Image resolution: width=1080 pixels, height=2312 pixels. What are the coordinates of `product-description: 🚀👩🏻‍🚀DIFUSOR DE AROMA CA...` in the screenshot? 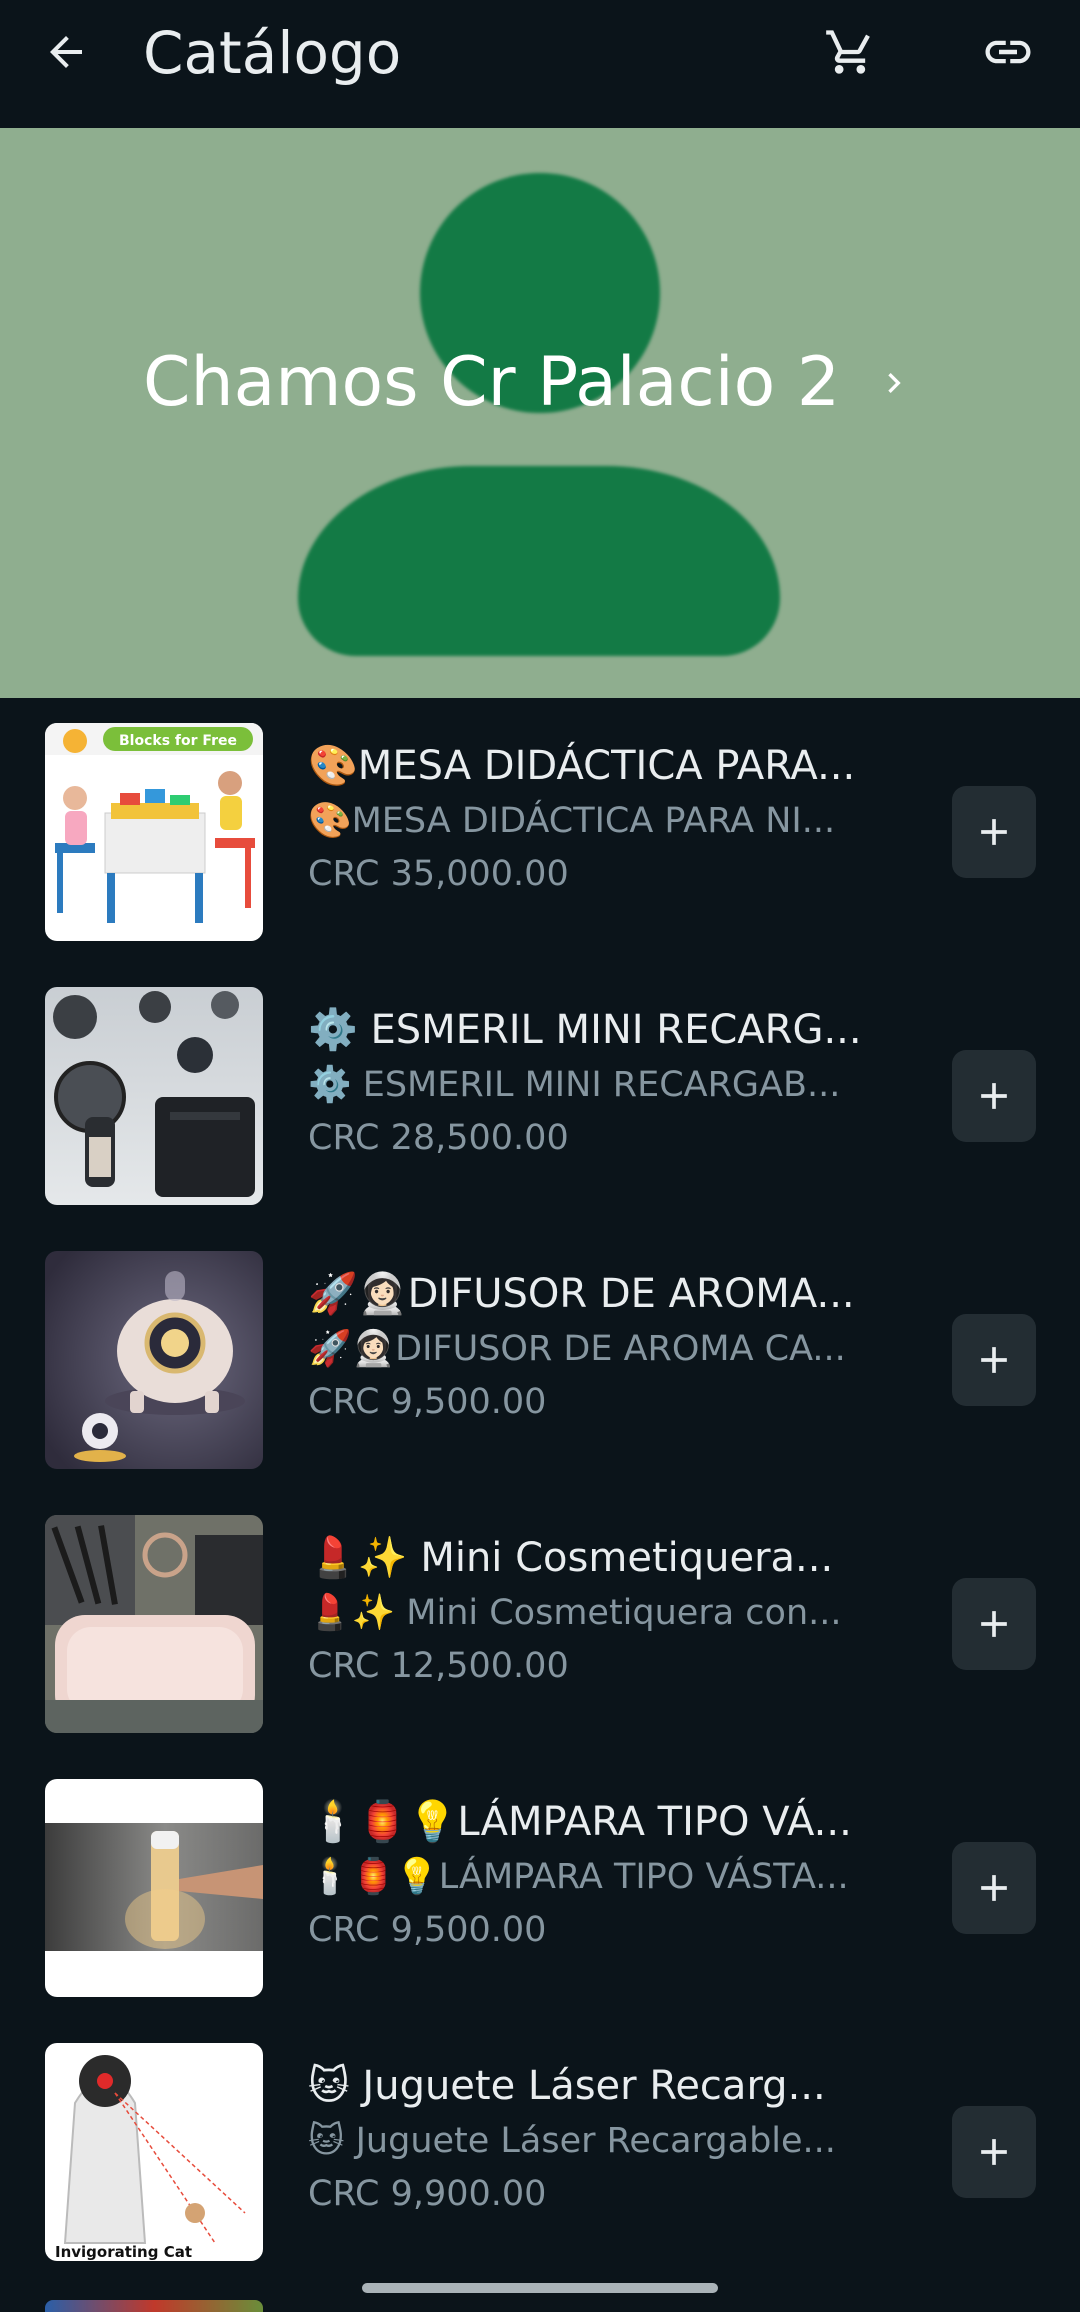 It's located at (577, 1349).